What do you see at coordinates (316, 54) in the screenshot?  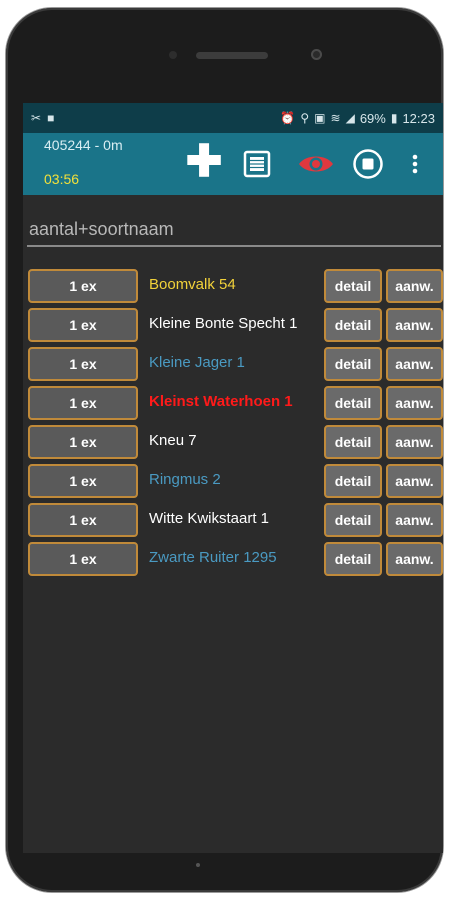 I see `proximity-sensor` at bounding box center [316, 54].